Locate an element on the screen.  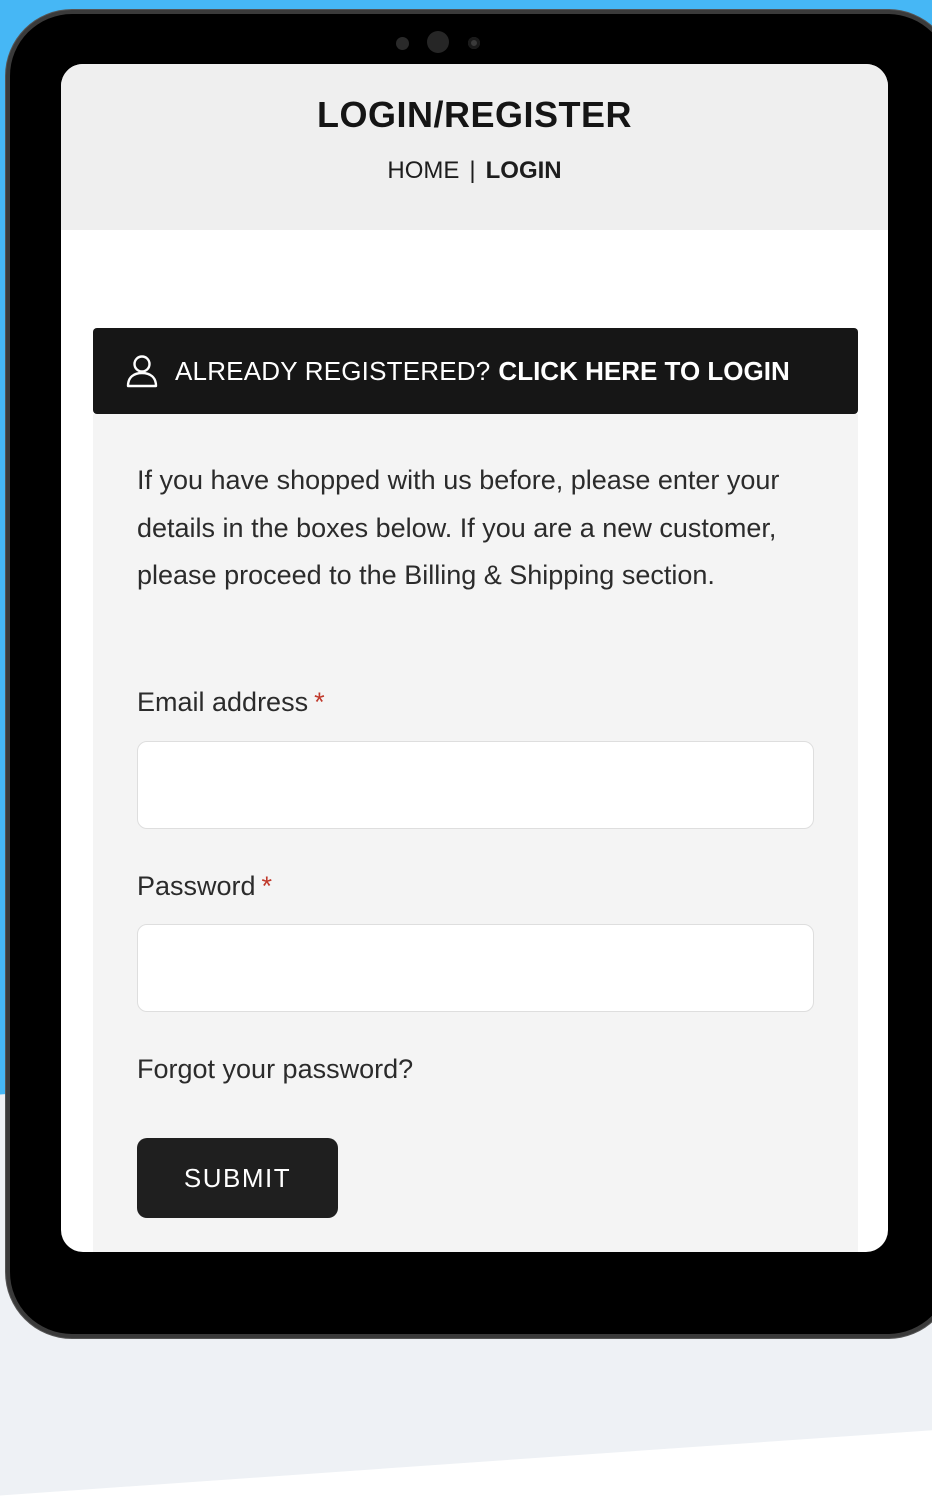
email-label: Email address * is located at coordinates (231, 702).